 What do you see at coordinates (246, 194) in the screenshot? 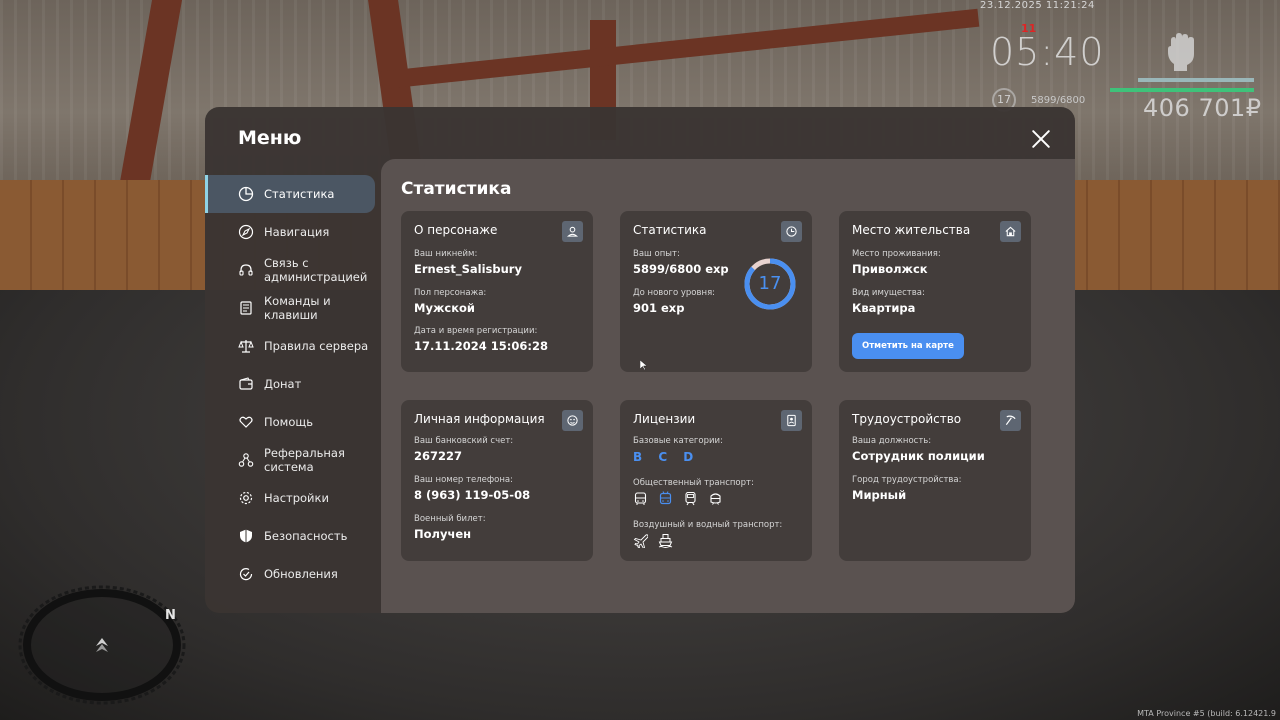
I see `pie-chart-icon` at bounding box center [246, 194].